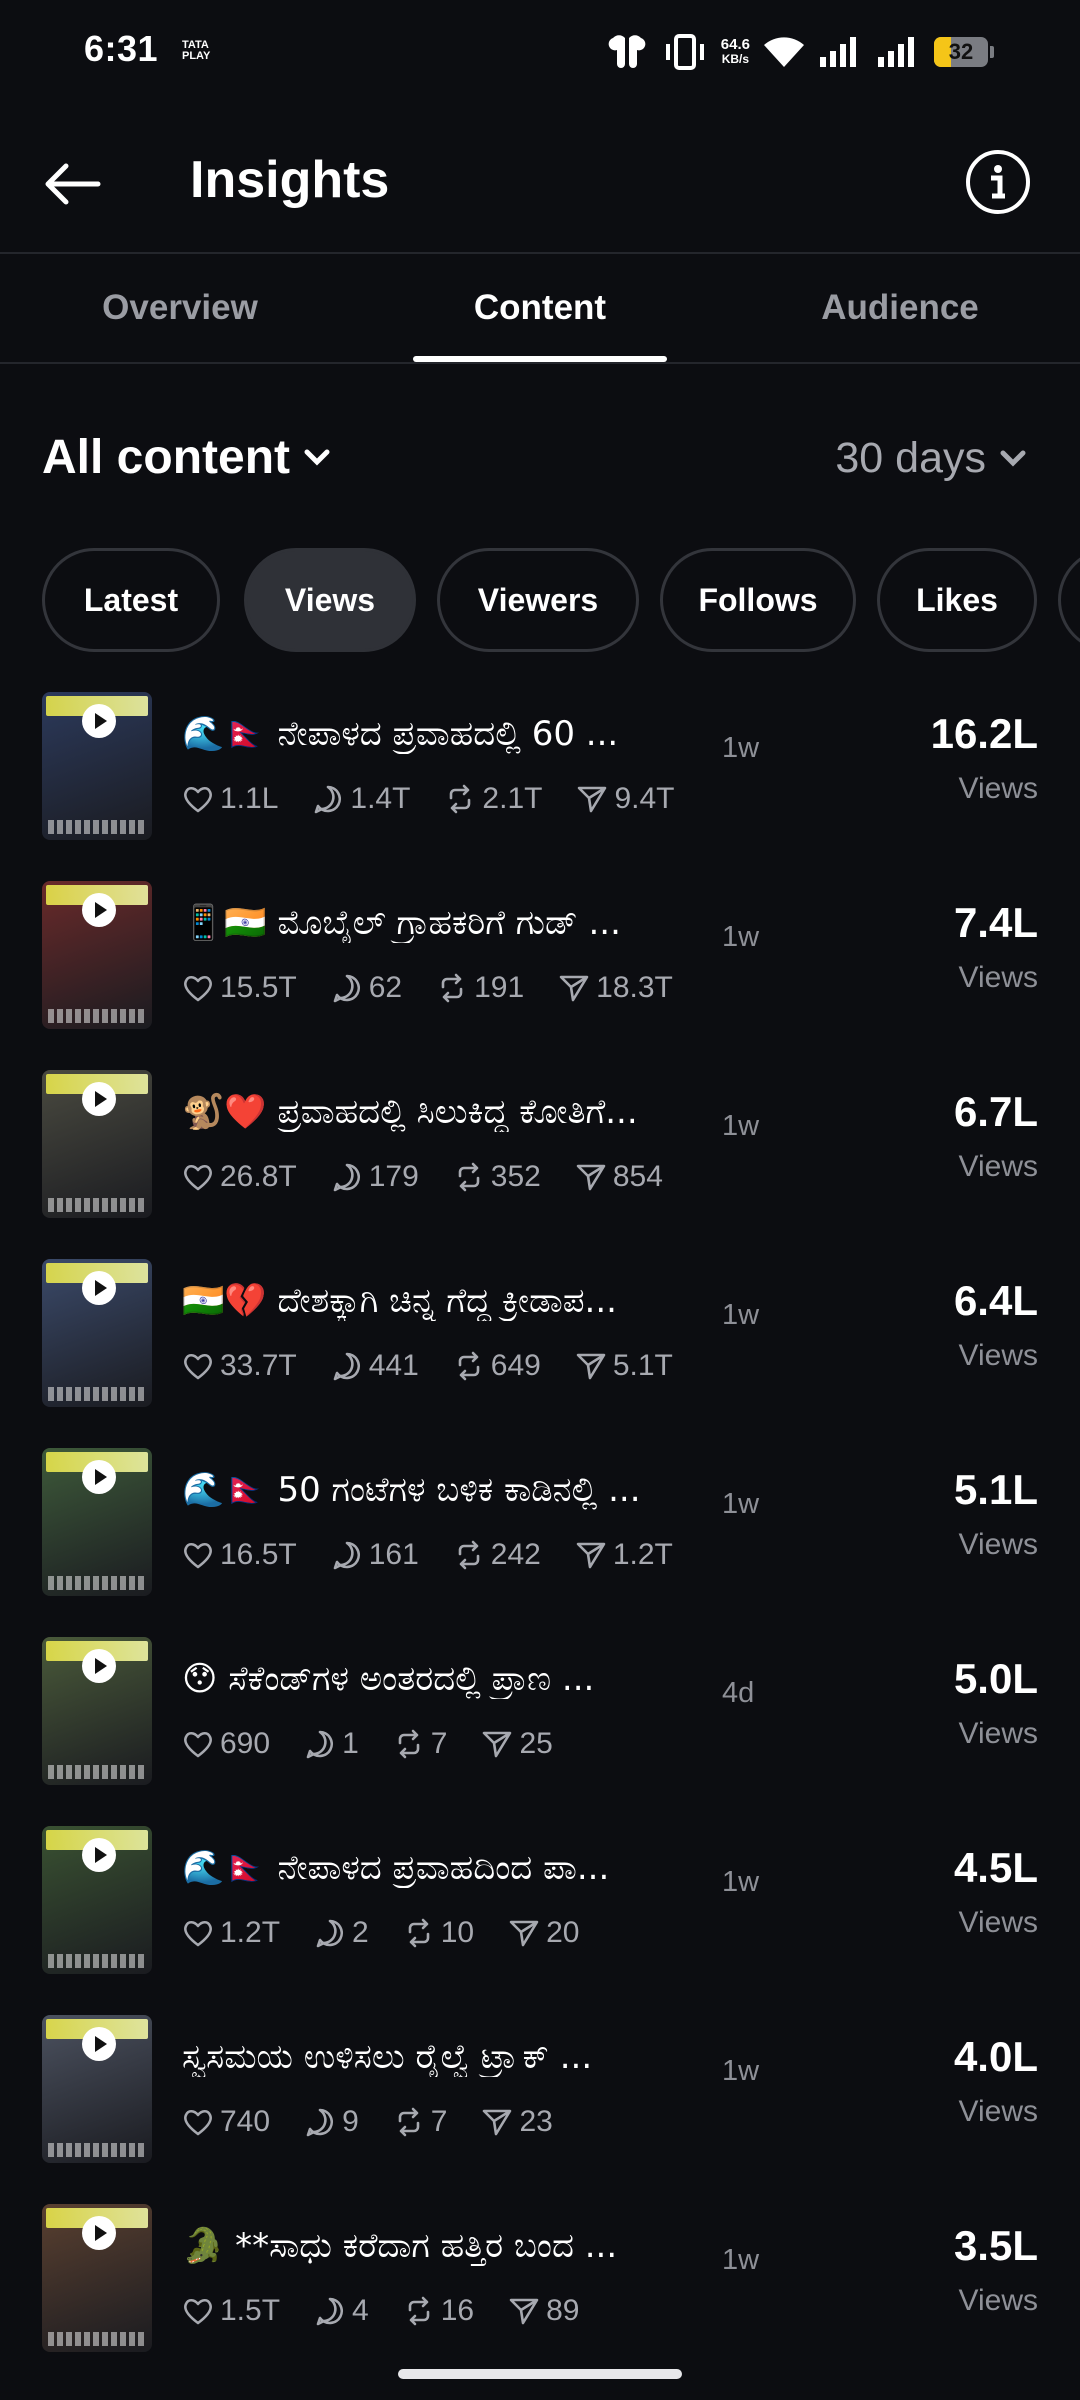 The width and height of the screenshot is (1080, 2400). I want to click on chip-likes: Likes, so click(957, 600).